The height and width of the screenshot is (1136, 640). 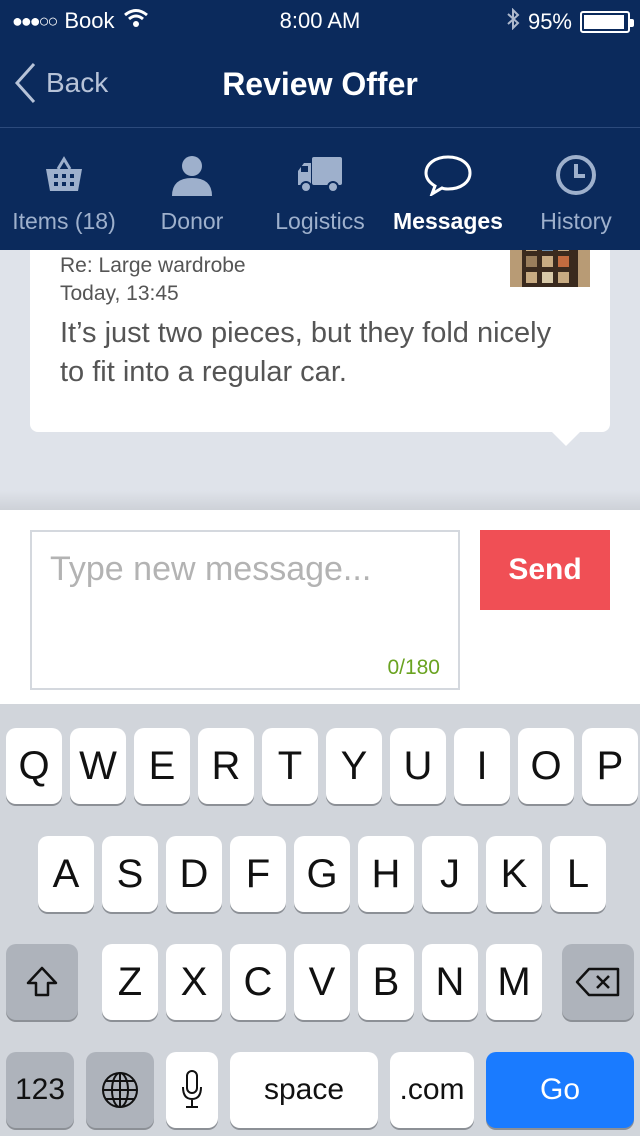 What do you see at coordinates (320, 84) in the screenshot?
I see `nav-bar: Back Review Offer` at bounding box center [320, 84].